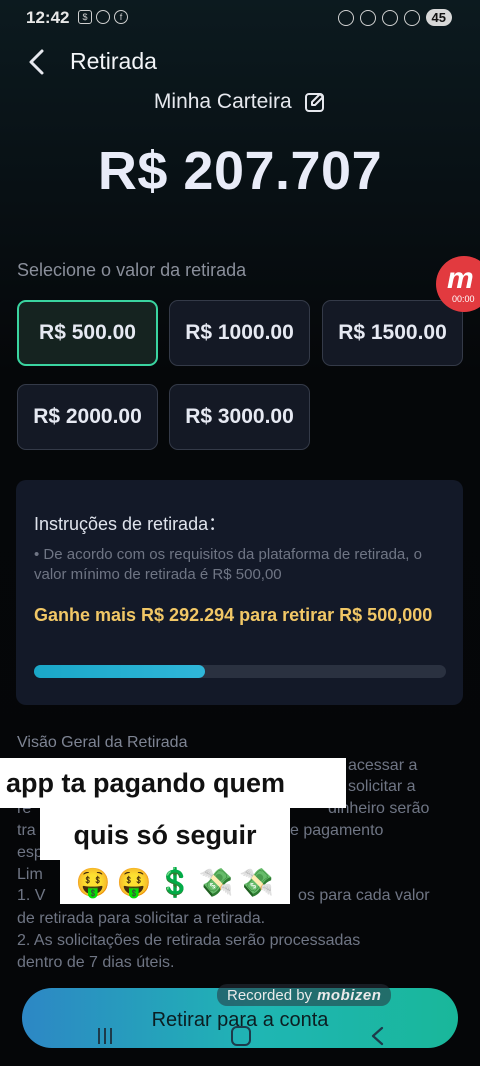 This screenshot has height=1066, width=480. I want to click on wallet-balance: R$ 207.707, so click(240, 171).